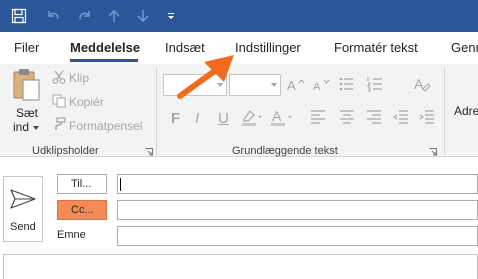 The width and height of the screenshot is (478, 279). Describe the element at coordinates (376, 47) in the screenshot. I see `tab-formater-tekst: Formatér tekst` at that location.